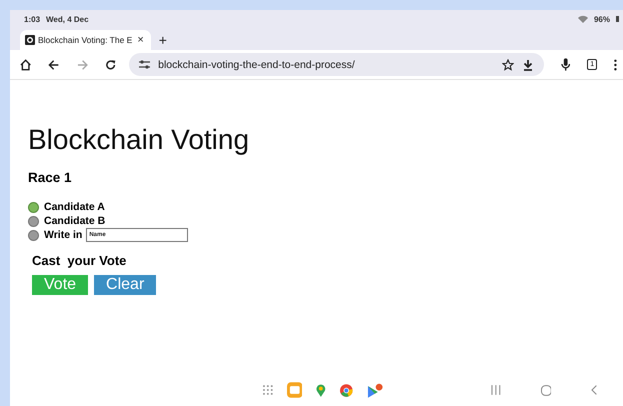  I want to click on home-icon, so click(26, 64).